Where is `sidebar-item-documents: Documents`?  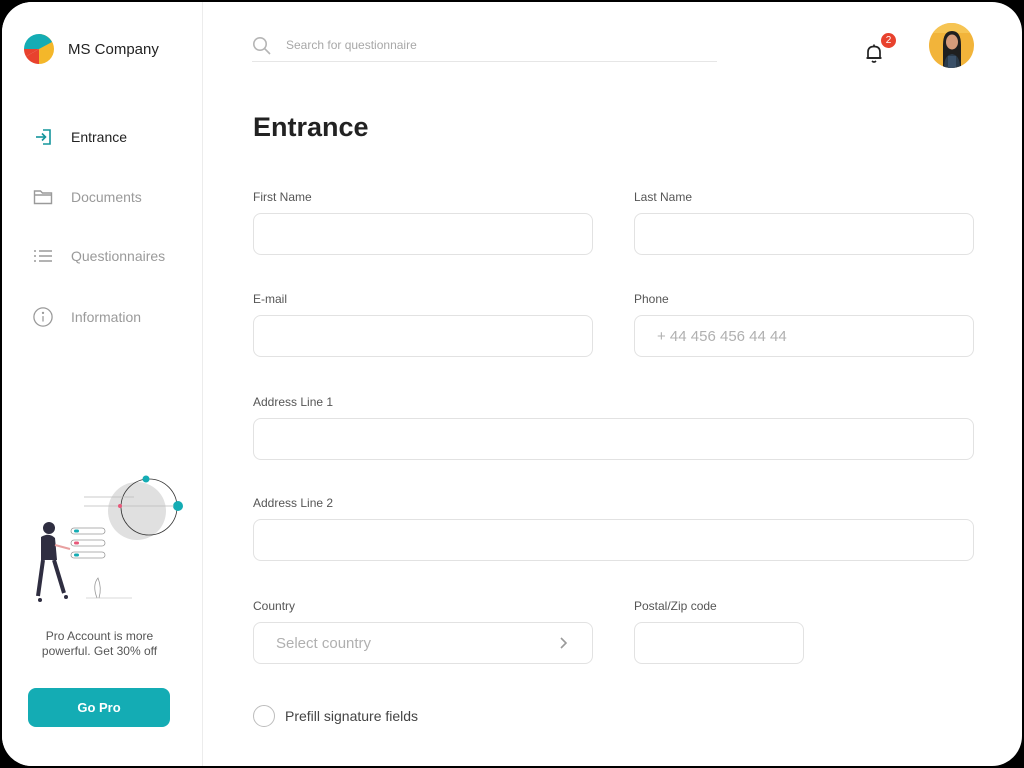 sidebar-item-documents: Documents is located at coordinates (87, 197).